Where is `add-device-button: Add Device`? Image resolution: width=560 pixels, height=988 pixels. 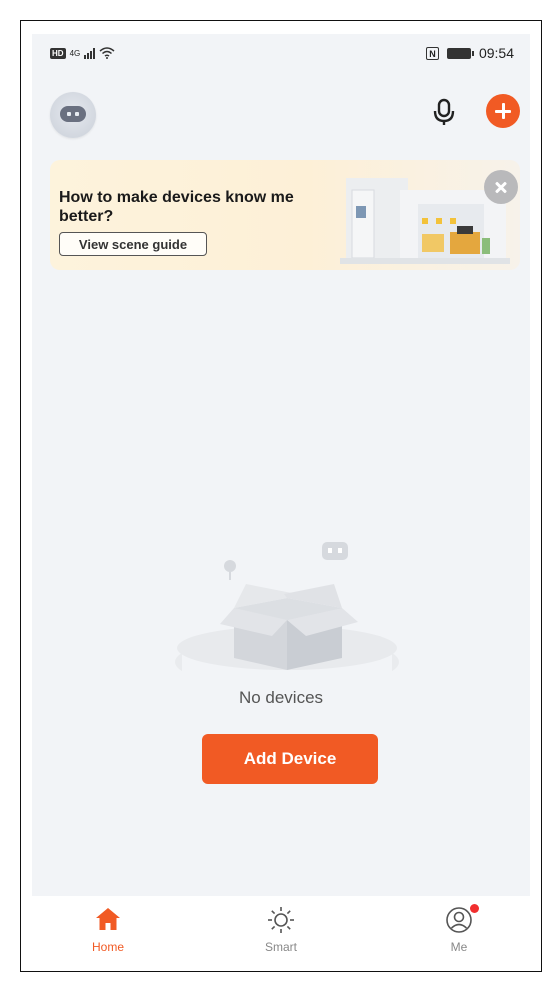
add-device-button: Add Device is located at coordinates (290, 759).